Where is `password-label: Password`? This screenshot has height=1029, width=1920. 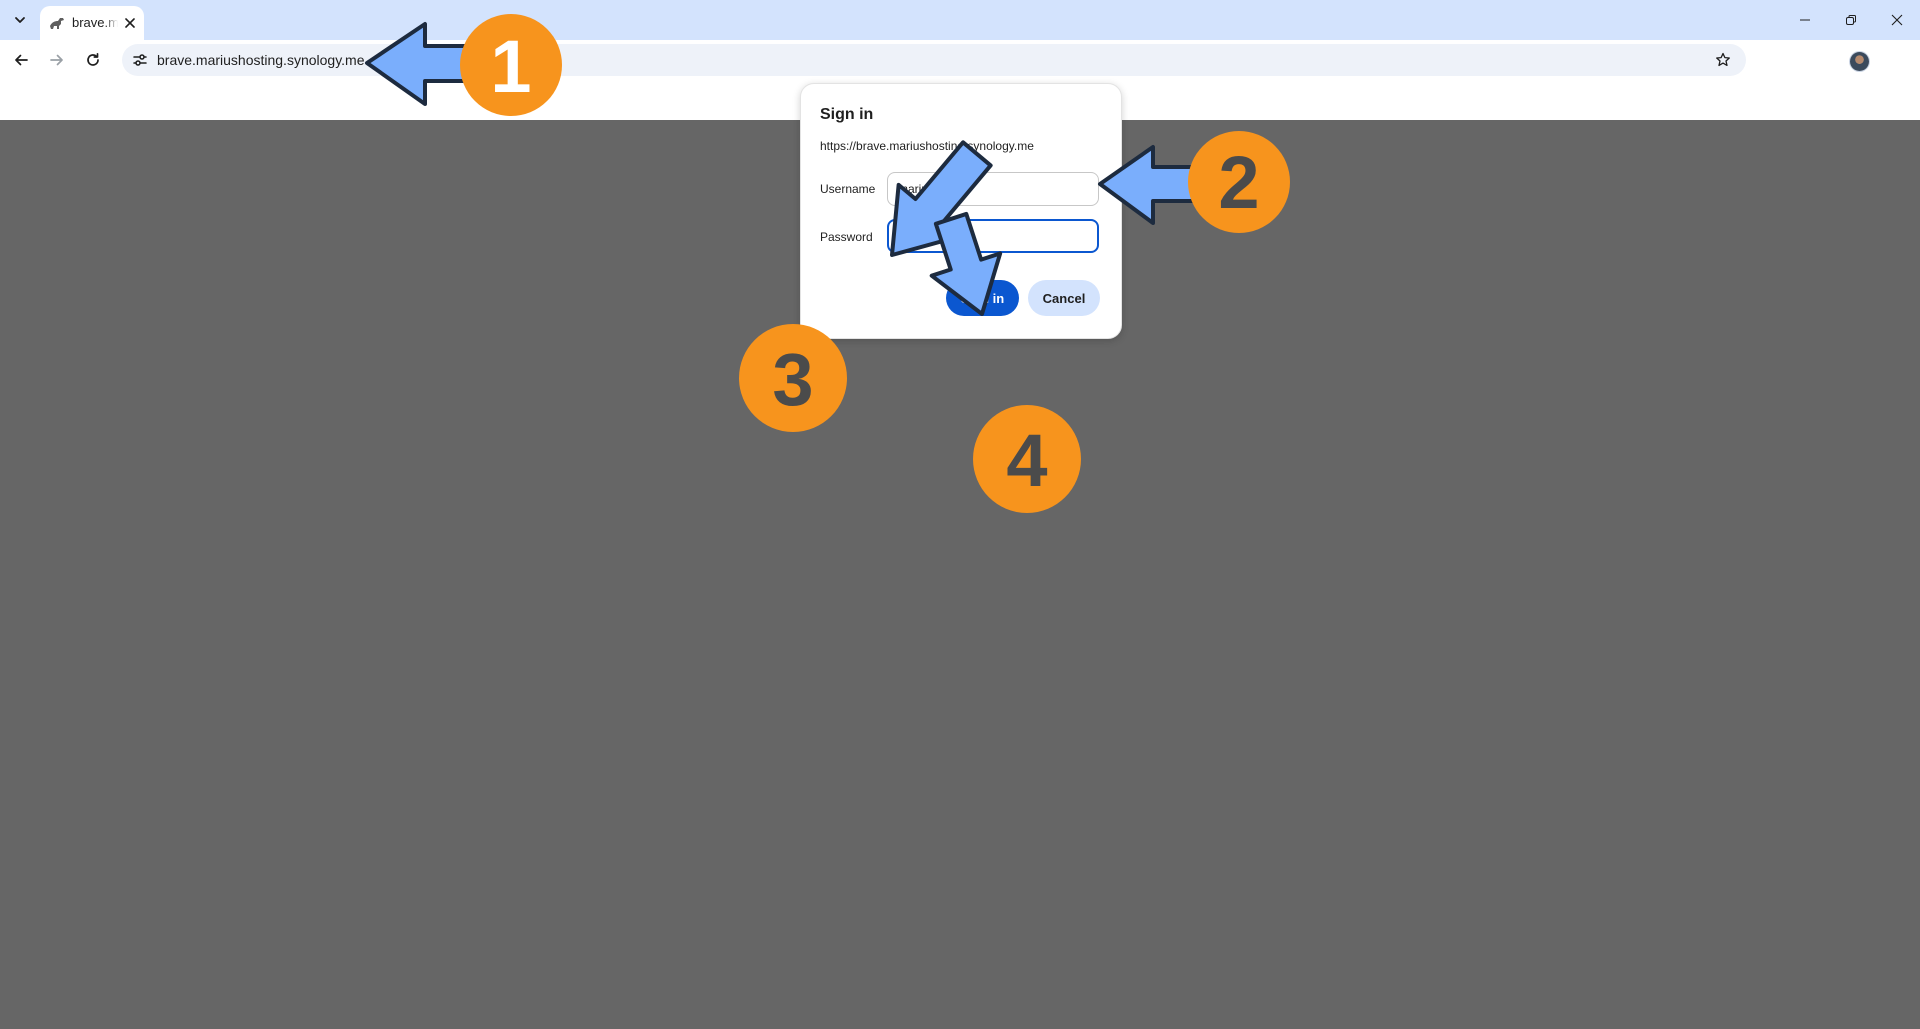
password-label: Password is located at coordinates (846, 237).